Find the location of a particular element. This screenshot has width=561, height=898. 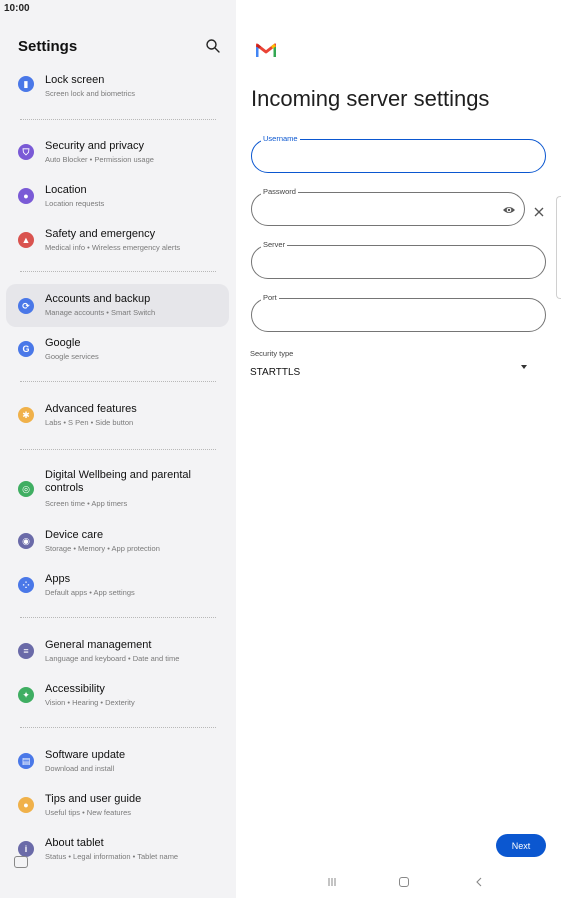

sidebar-item-title: Digital Wellbeing and parental controls is located at coordinates (118, 481).